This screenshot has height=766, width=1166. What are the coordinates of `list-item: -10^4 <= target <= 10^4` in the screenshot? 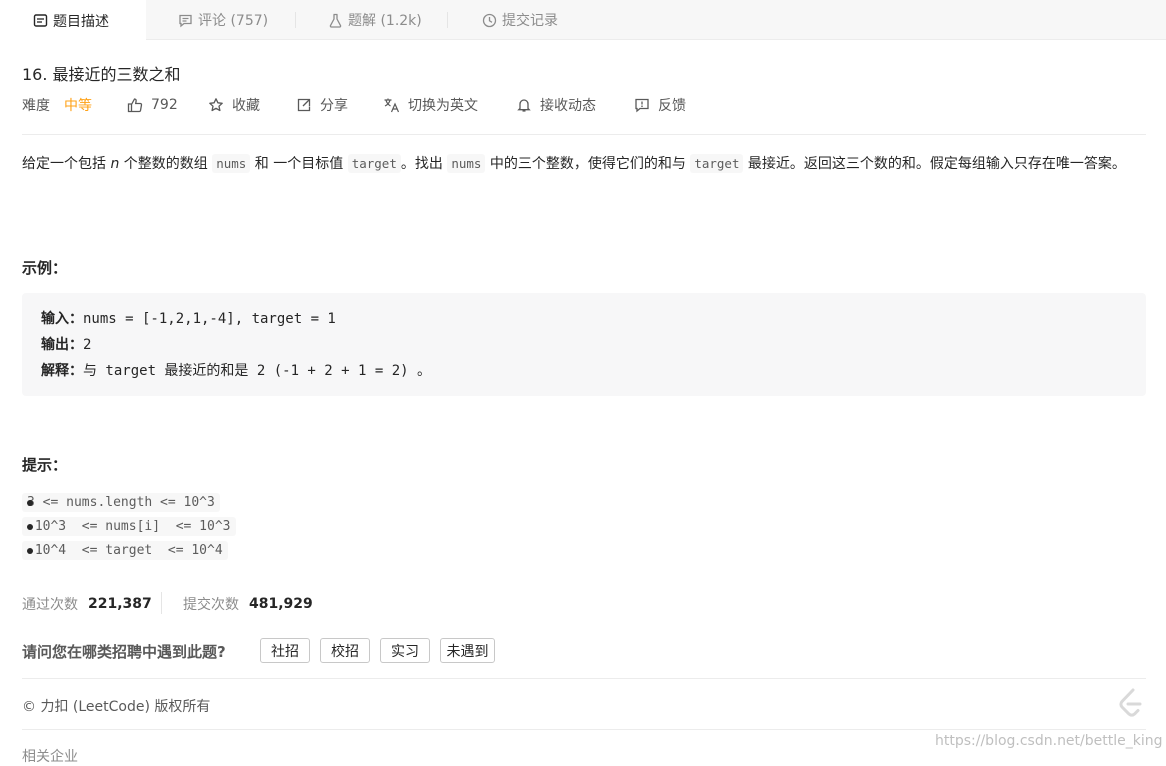 It's located at (125, 550).